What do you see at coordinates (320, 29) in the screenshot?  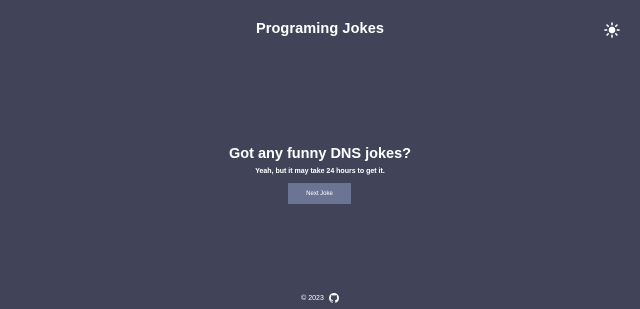 I see `page-title: Programing Jokes` at bounding box center [320, 29].